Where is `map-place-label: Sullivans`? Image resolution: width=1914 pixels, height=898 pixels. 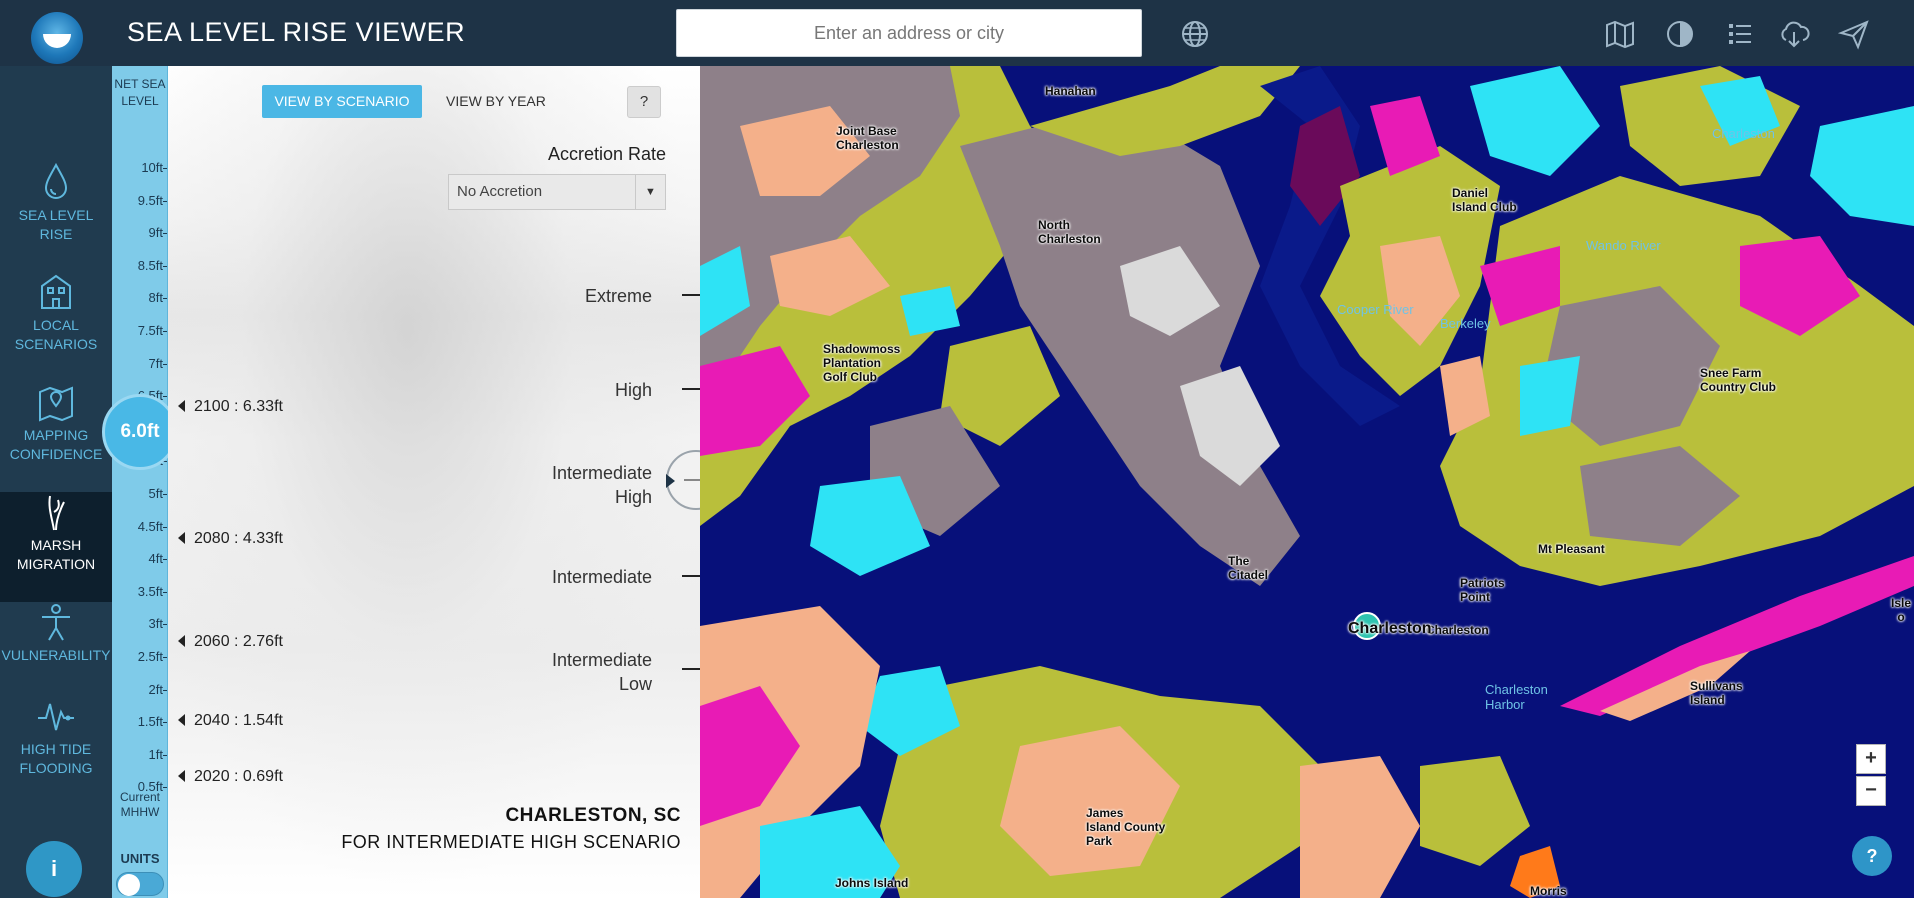
map-place-label: Sullivans is located at coordinates (1716, 686).